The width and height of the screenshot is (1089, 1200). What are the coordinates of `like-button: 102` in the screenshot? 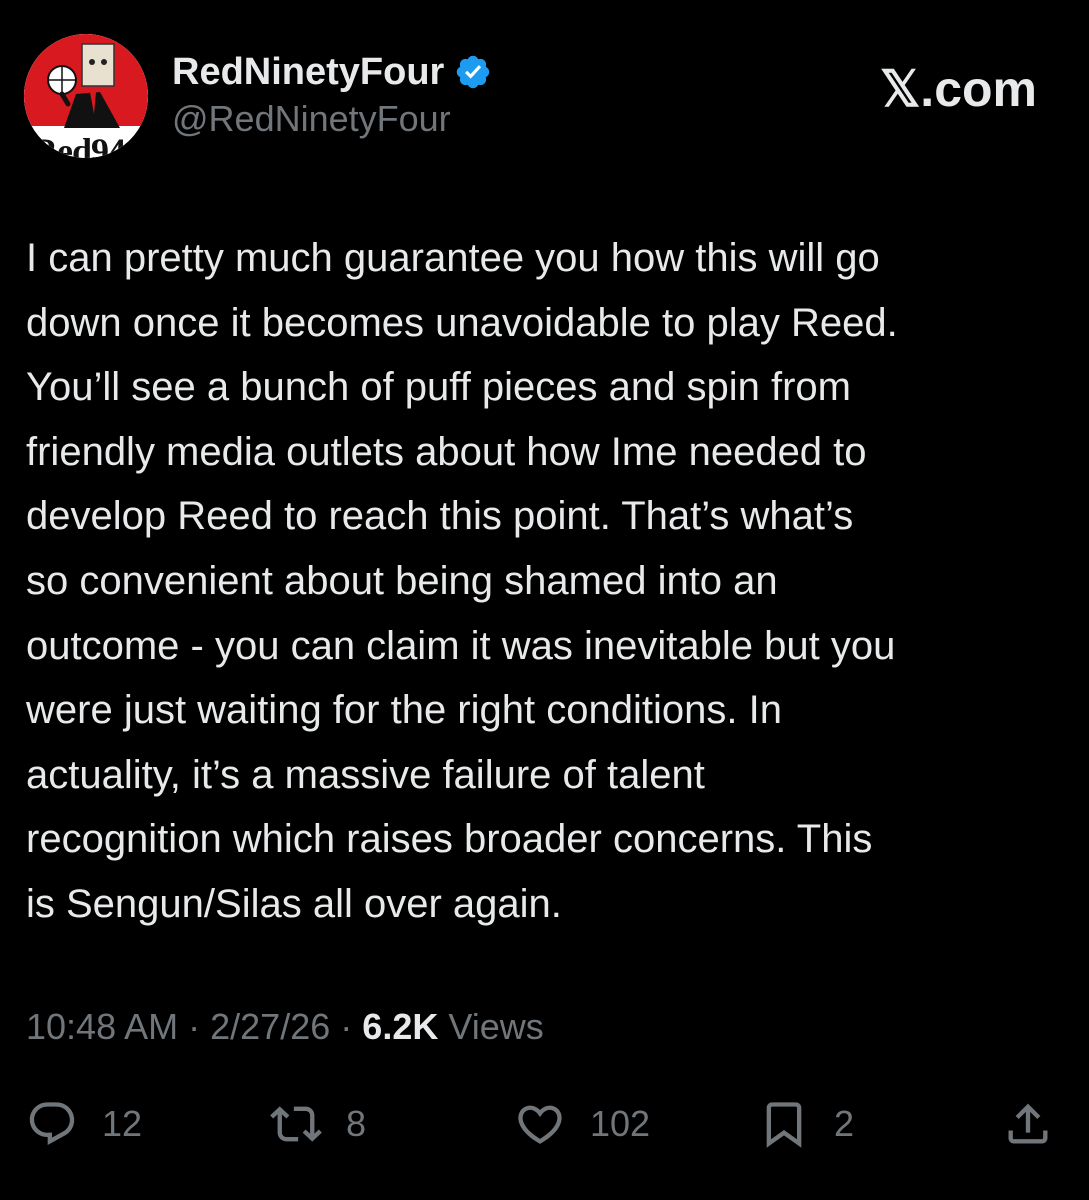 It's located at (582, 1124).